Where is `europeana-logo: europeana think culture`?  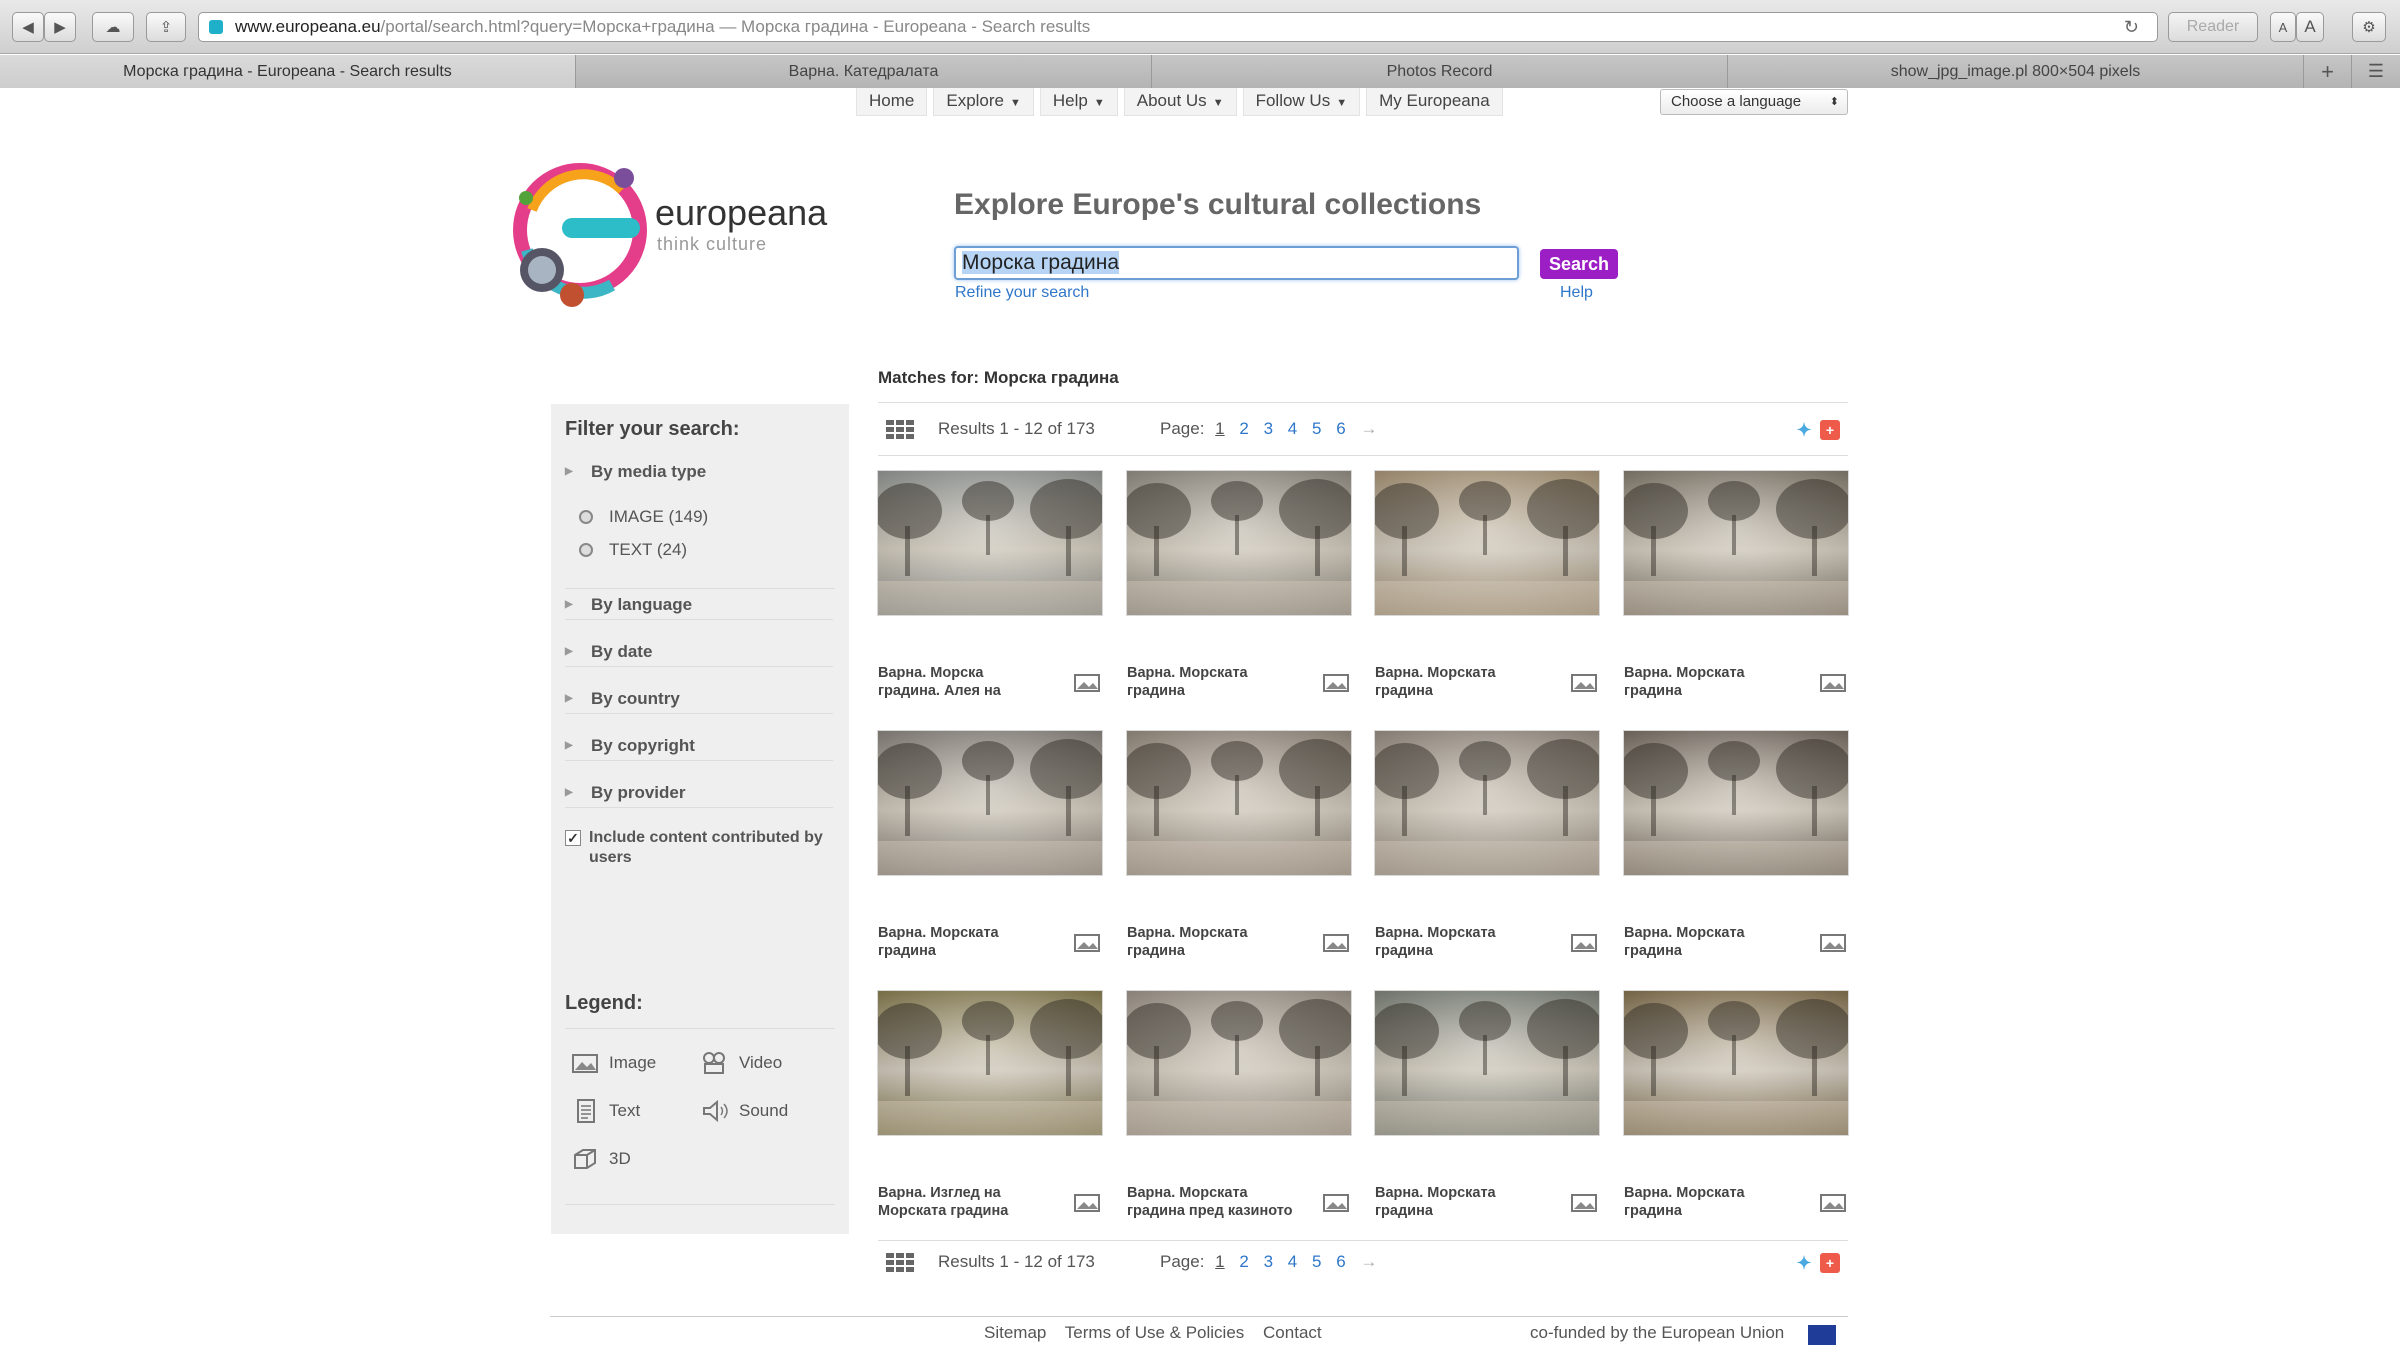
europeana-logo: europeana think culture is located at coordinates (669, 235).